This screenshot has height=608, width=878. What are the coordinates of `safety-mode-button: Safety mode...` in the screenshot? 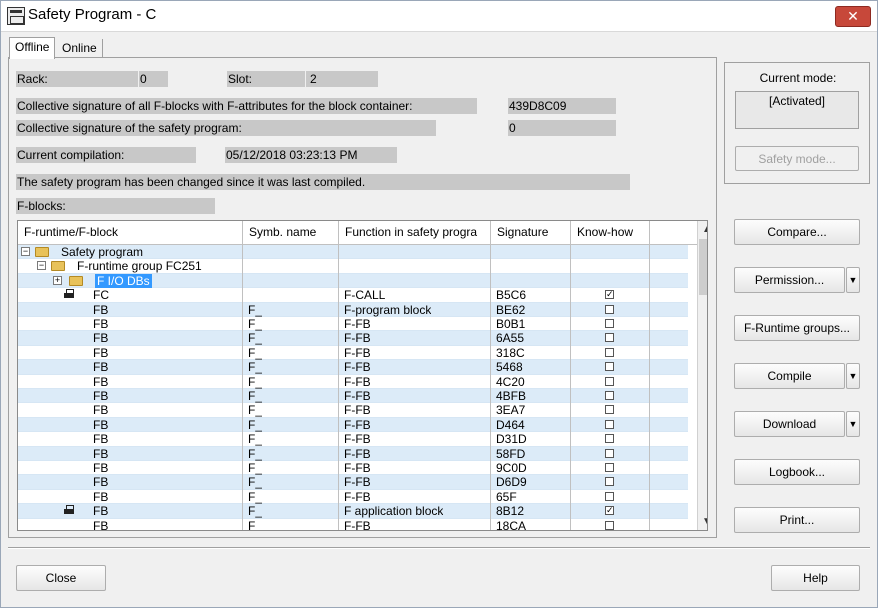 It's located at (797, 158).